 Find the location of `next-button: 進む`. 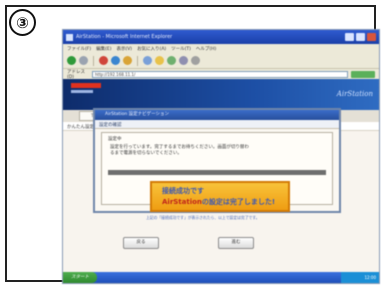

next-button: 進む is located at coordinates (236, 243).